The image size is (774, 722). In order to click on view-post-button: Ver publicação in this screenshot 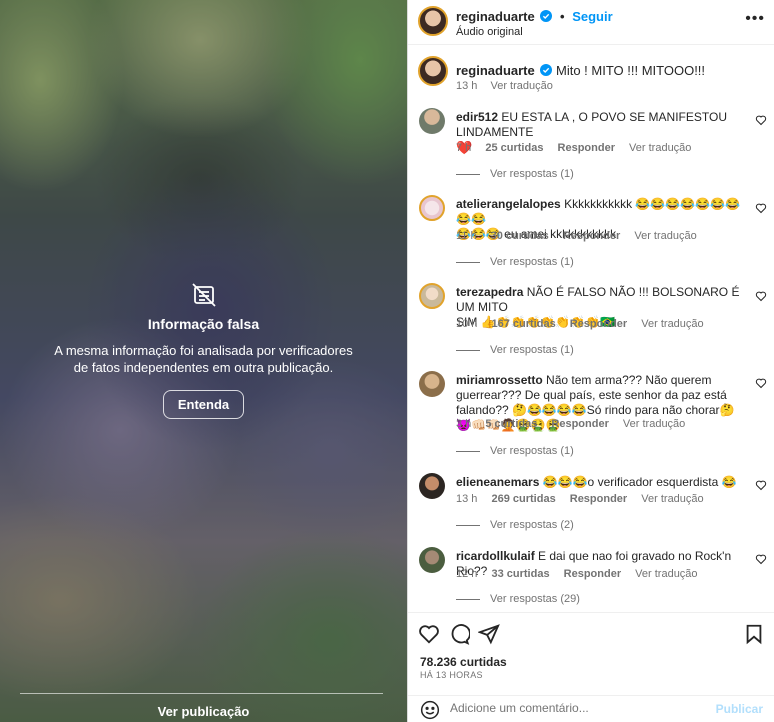, I will do `click(203, 711)`.